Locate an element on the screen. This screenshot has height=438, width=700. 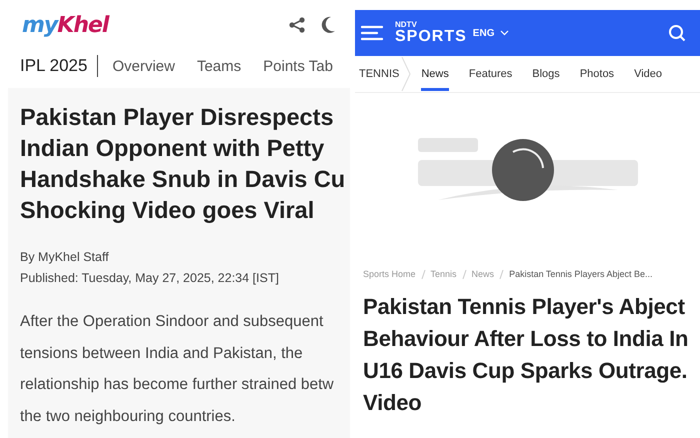
section-title: IPL 2025 is located at coordinates (59, 66).